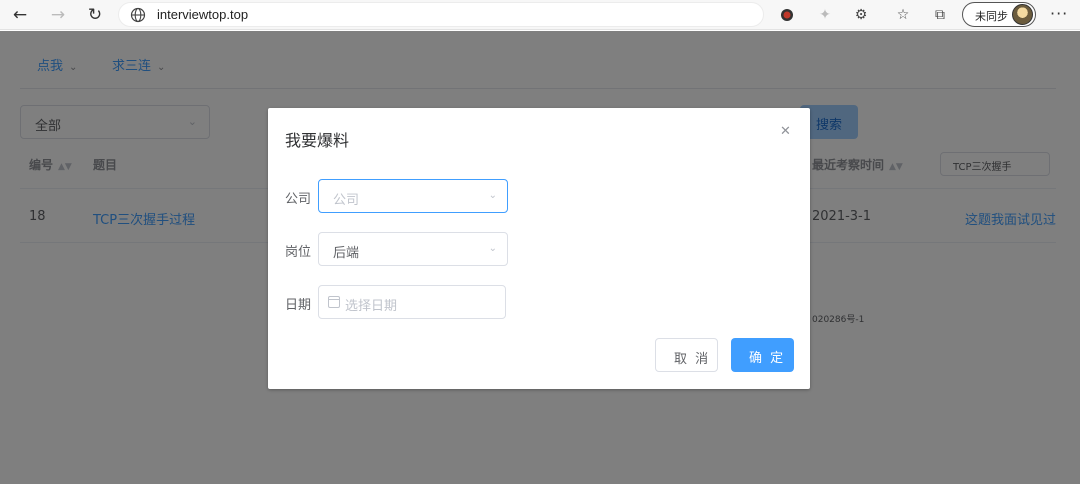 This screenshot has width=1080, height=484. I want to click on date-placeholder: 选择日期, so click(371, 306).